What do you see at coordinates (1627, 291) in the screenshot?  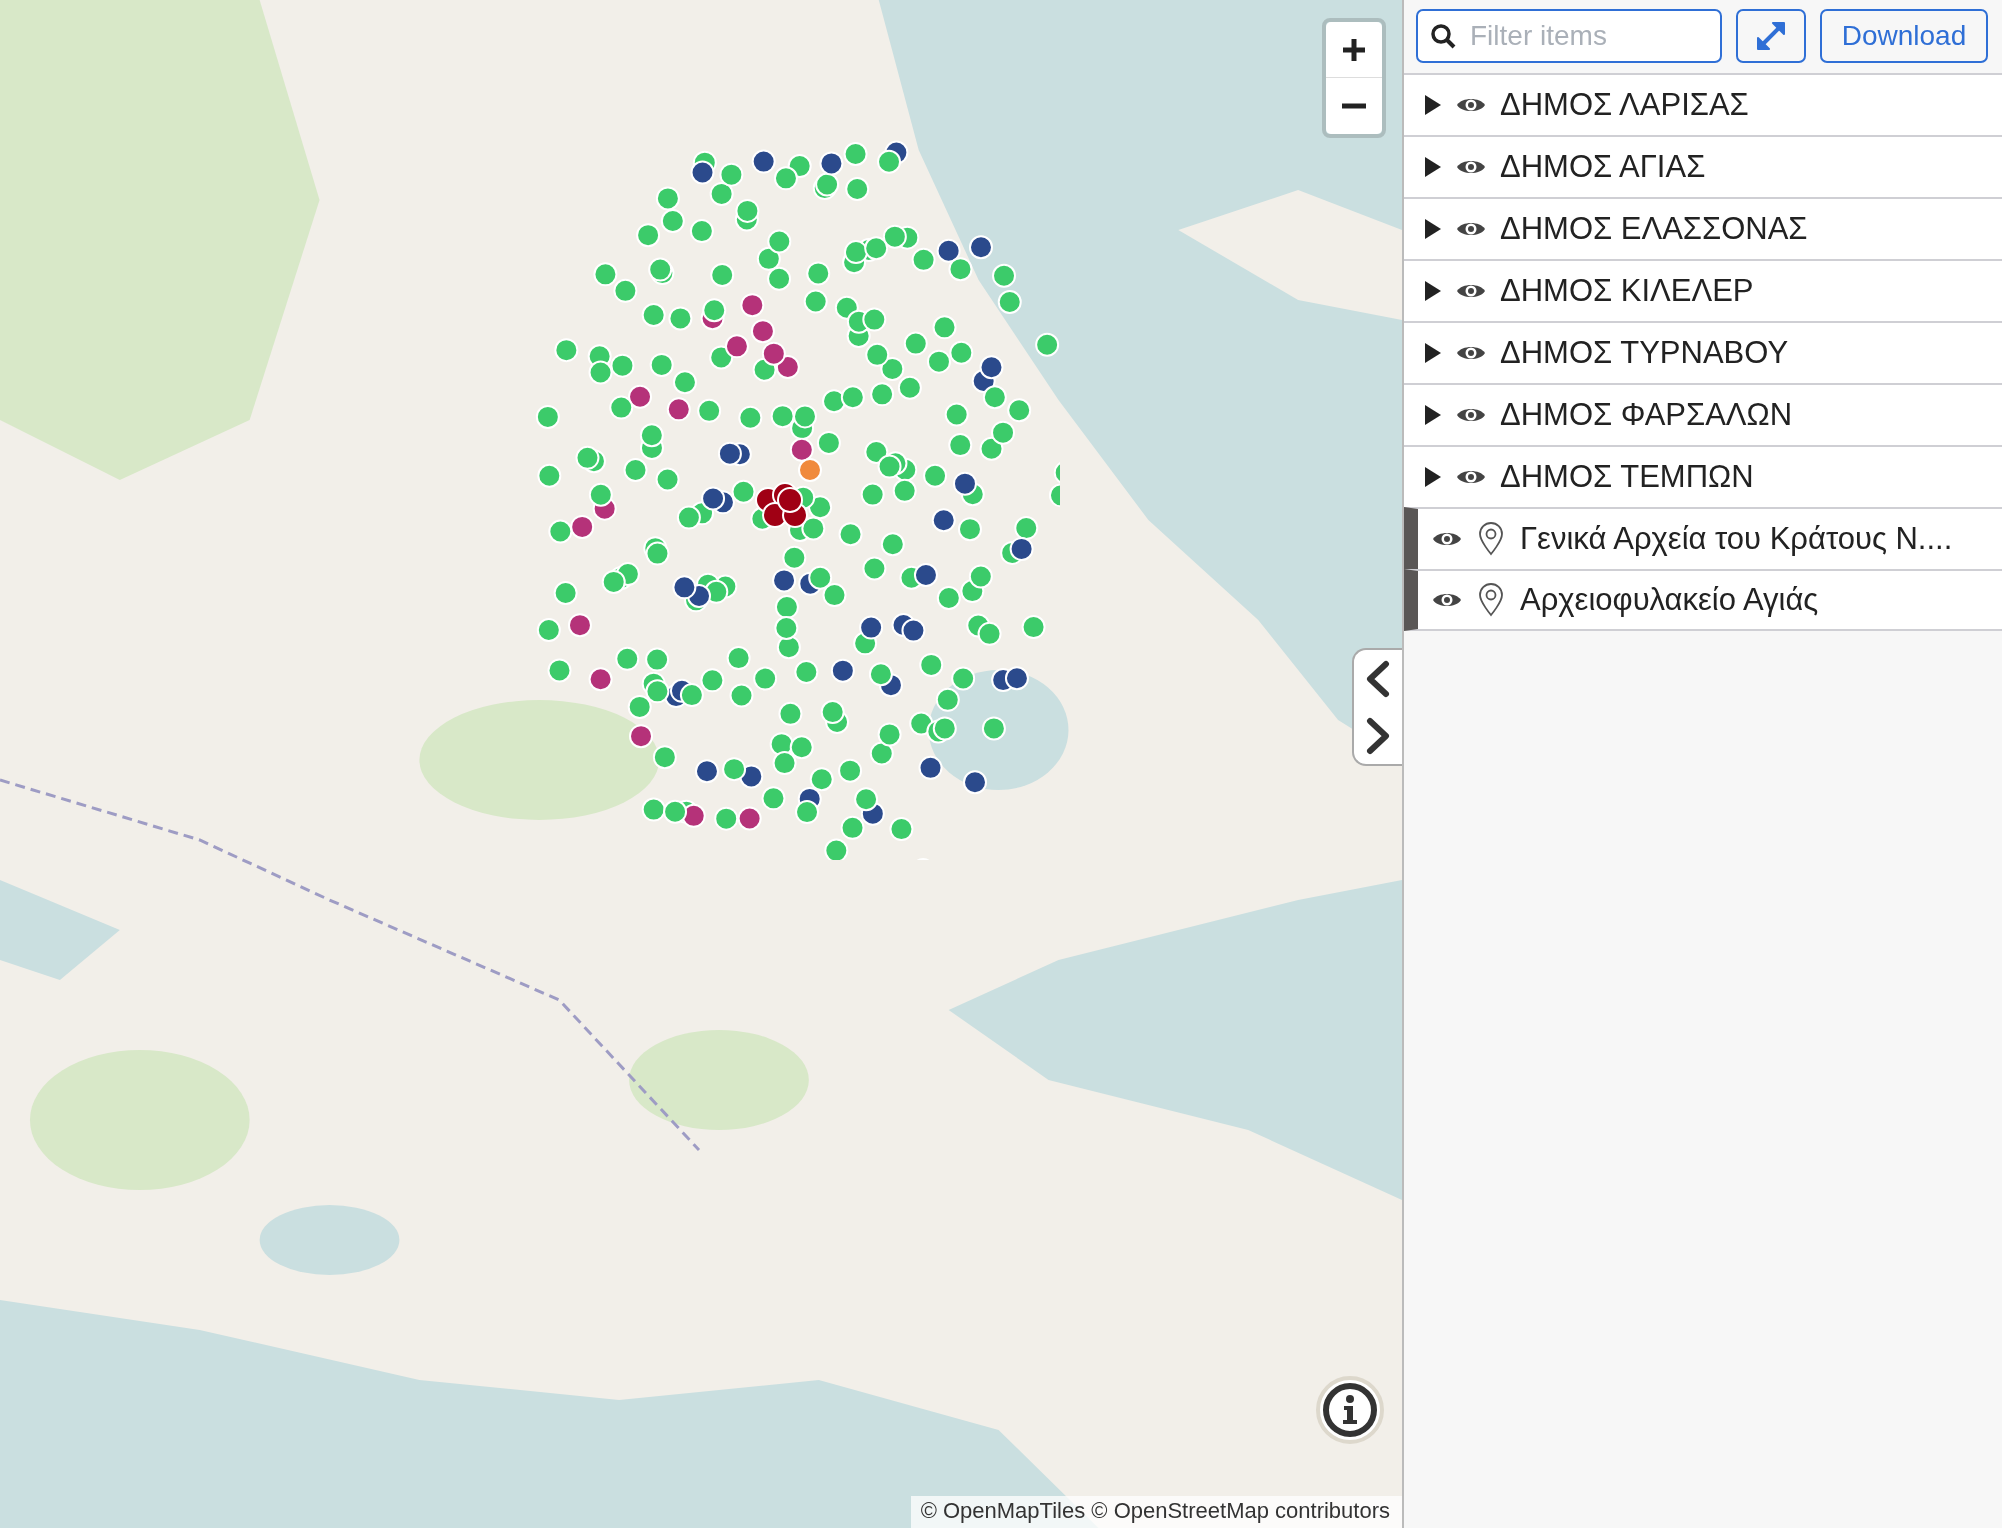 I see `item-label: ΔΗΜΟΣ ΚΙΛΕΛΕΡ` at bounding box center [1627, 291].